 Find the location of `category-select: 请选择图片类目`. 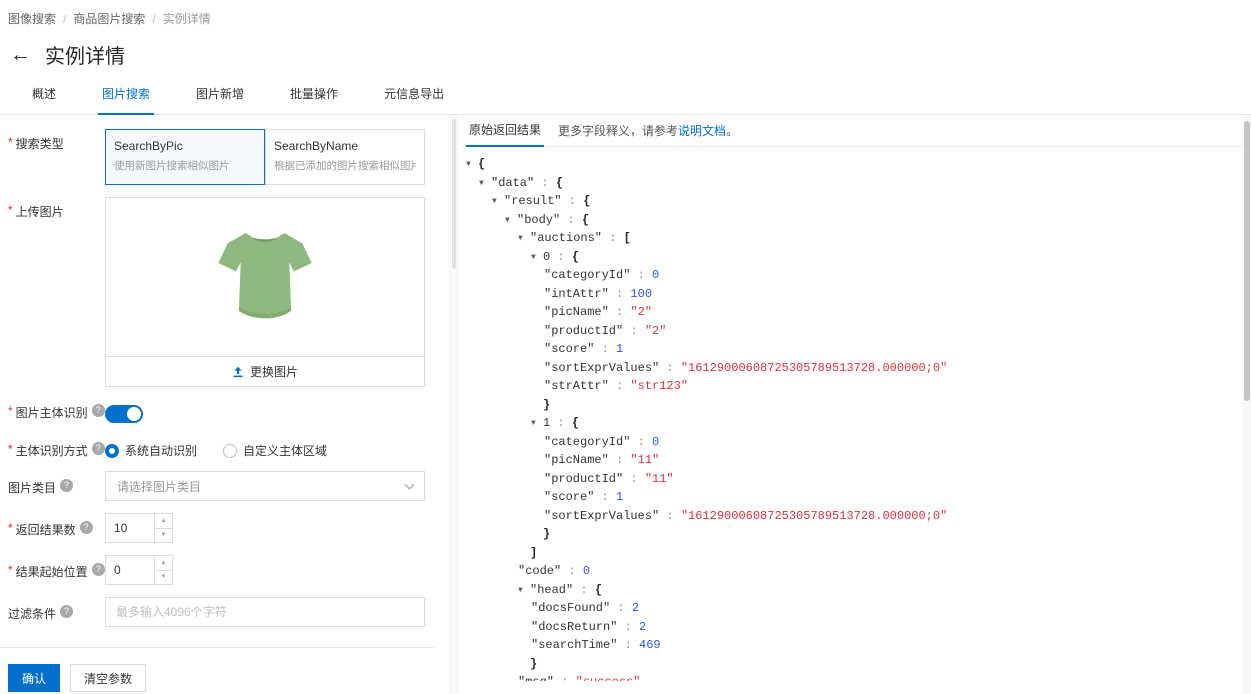

category-select: 请选择图片类目 is located at coordinates (265, 486).